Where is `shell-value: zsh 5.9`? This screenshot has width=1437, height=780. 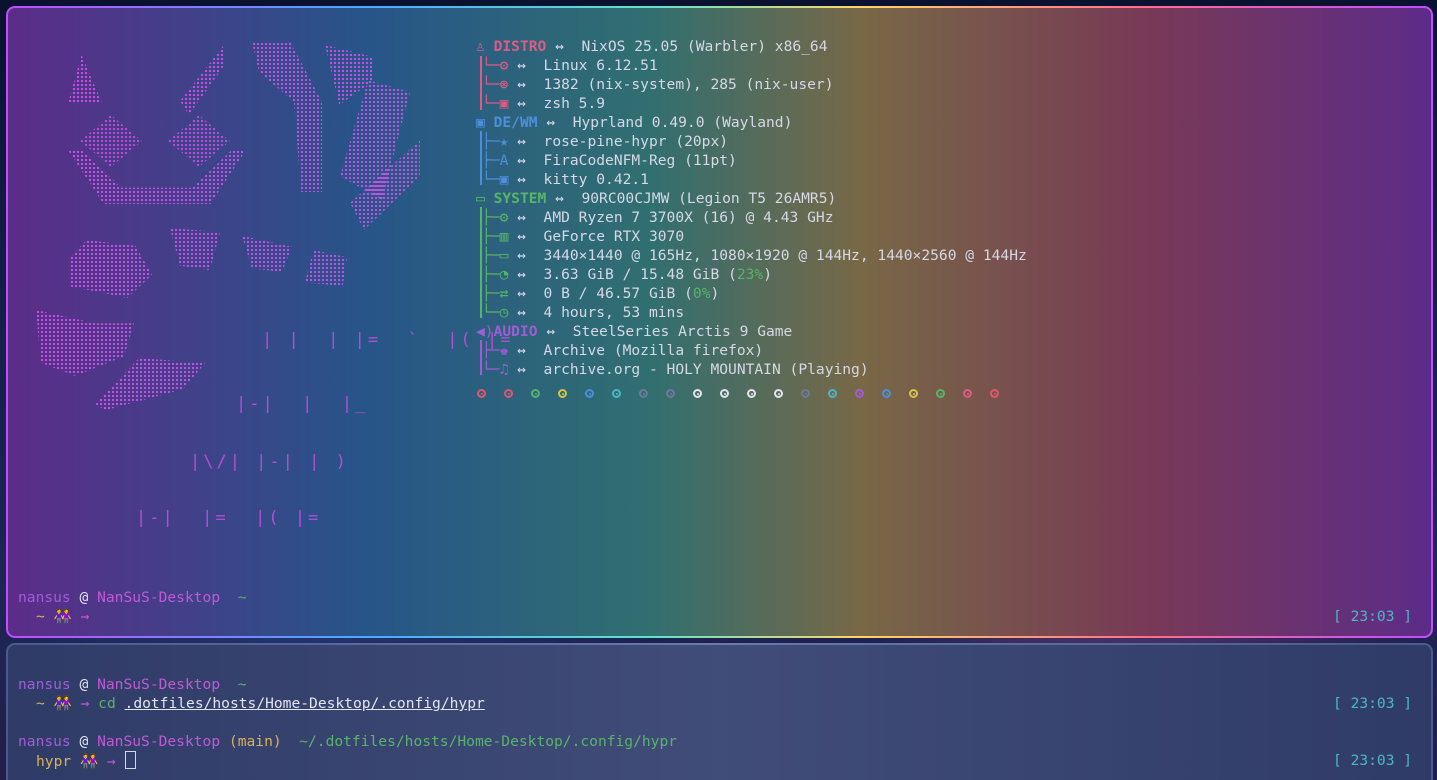 shell-value: zsh 5.9 is located at coordinates (574, 103).